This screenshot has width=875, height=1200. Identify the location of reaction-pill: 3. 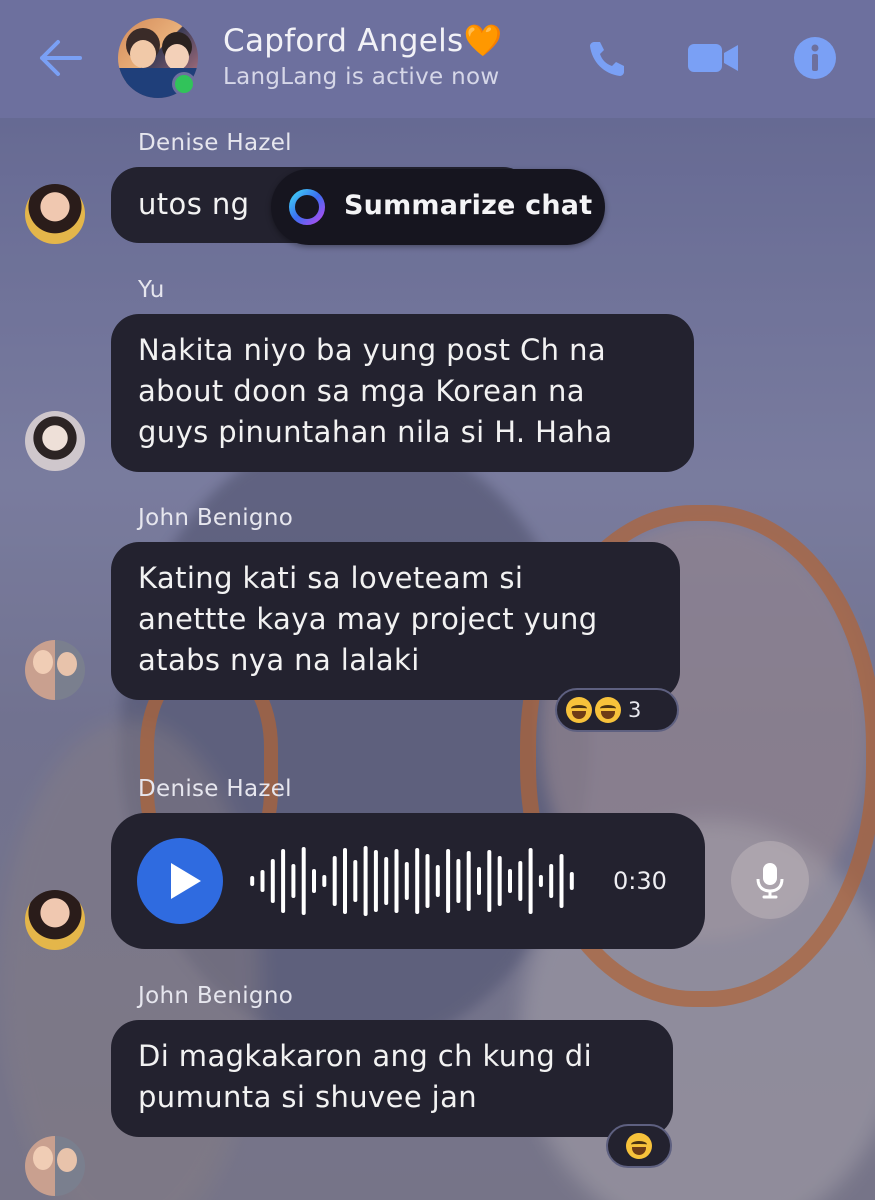
(617, 710).